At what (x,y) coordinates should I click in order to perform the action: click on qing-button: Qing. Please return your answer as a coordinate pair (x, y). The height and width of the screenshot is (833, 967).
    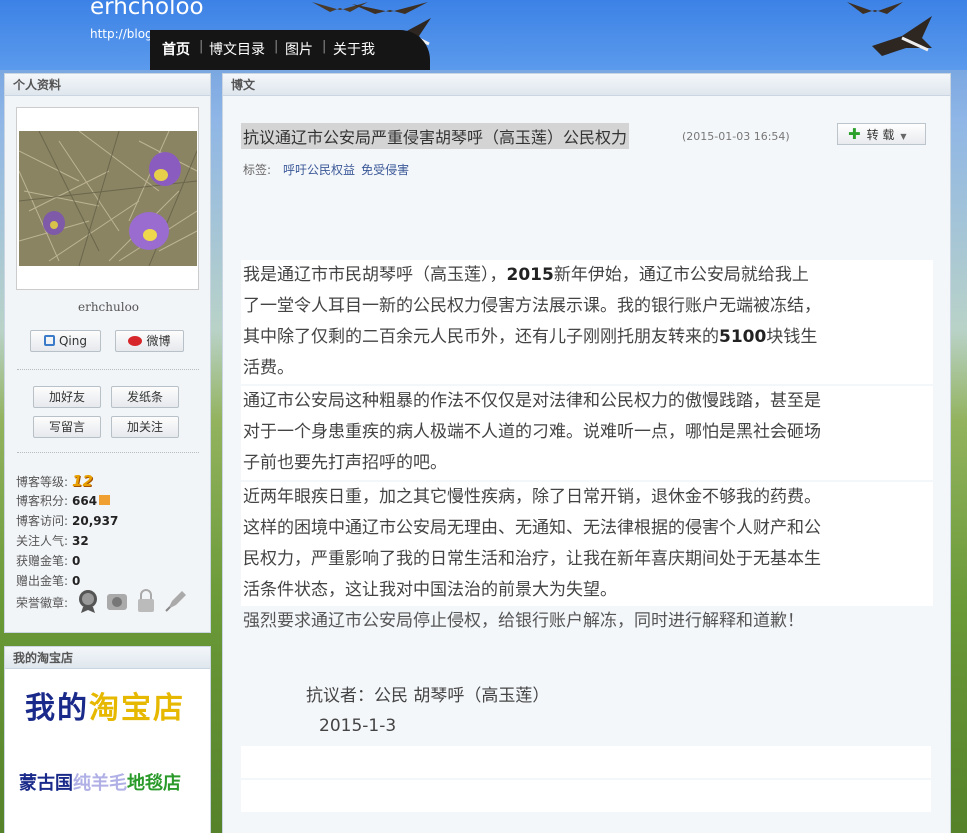
    Looking at the image, I should click on (65, 341).